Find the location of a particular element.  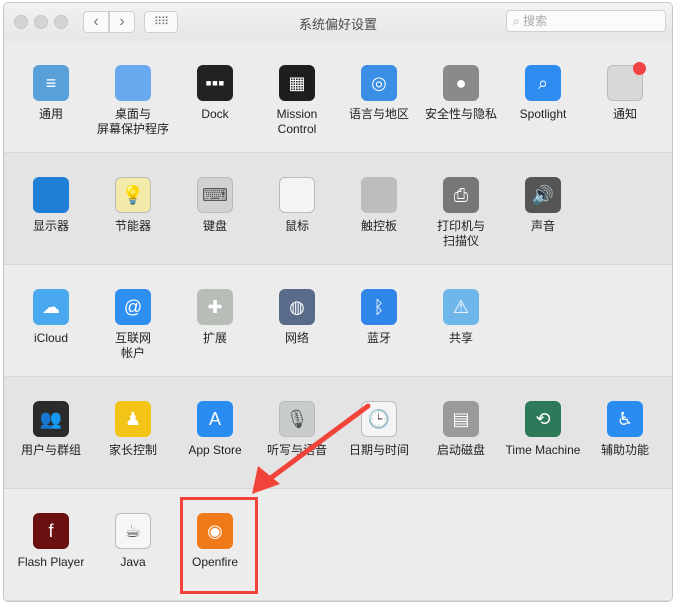

pane-notifications: 通知 is located at coordinates (625, 101).